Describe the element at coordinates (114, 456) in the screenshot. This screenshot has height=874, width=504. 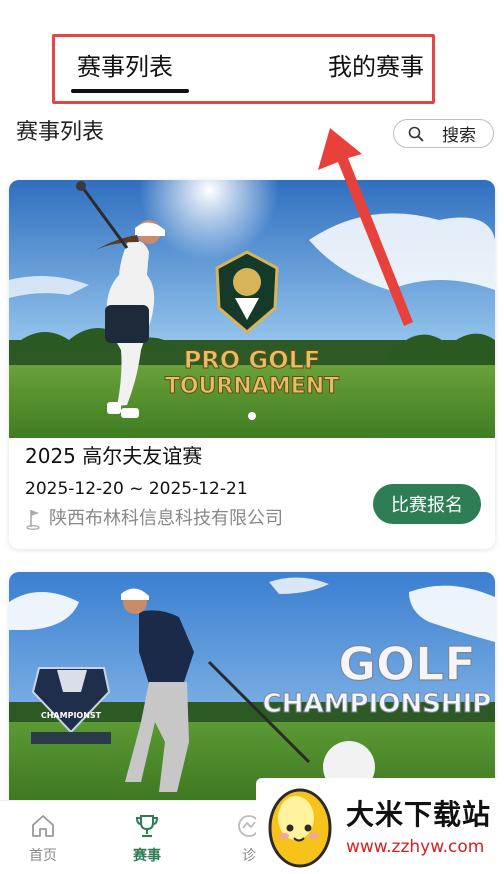
I see `event-title: 2025 高尔夫友谊赛` at that location.